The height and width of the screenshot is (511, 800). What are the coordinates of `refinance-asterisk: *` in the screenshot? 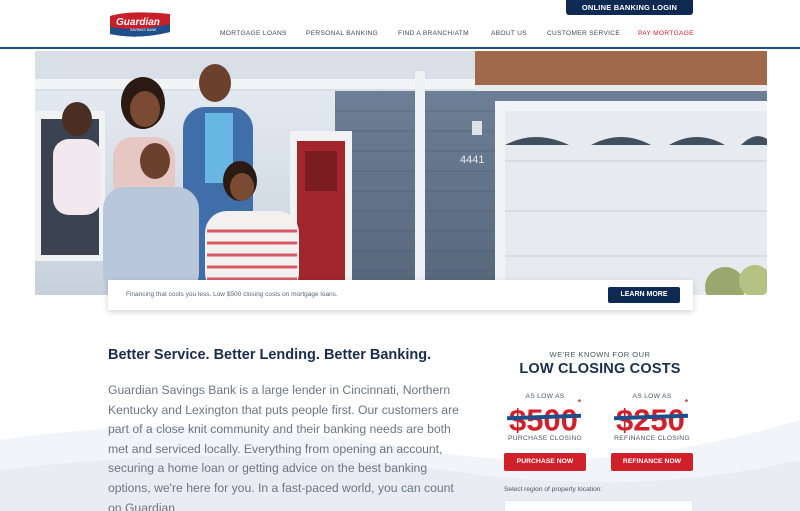 It's located at (686, 402).